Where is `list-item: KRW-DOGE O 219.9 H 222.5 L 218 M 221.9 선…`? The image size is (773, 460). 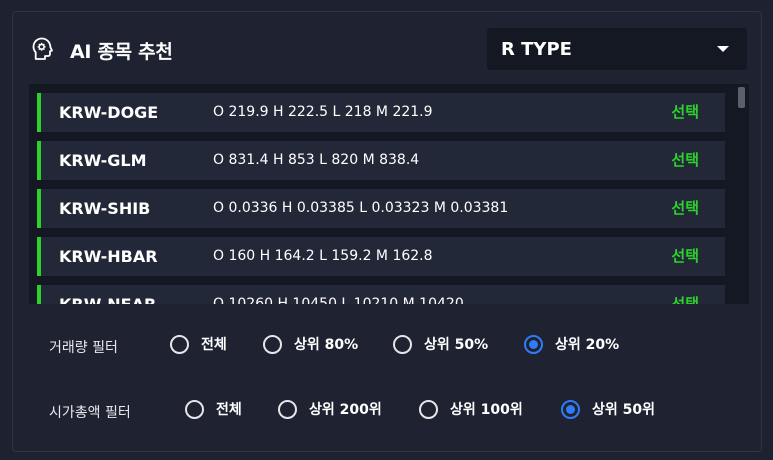
list-item: KRW-DOGE O 219.9 H 222.5 L 218 M 221.9 선… is located at coordinates (381, 112).